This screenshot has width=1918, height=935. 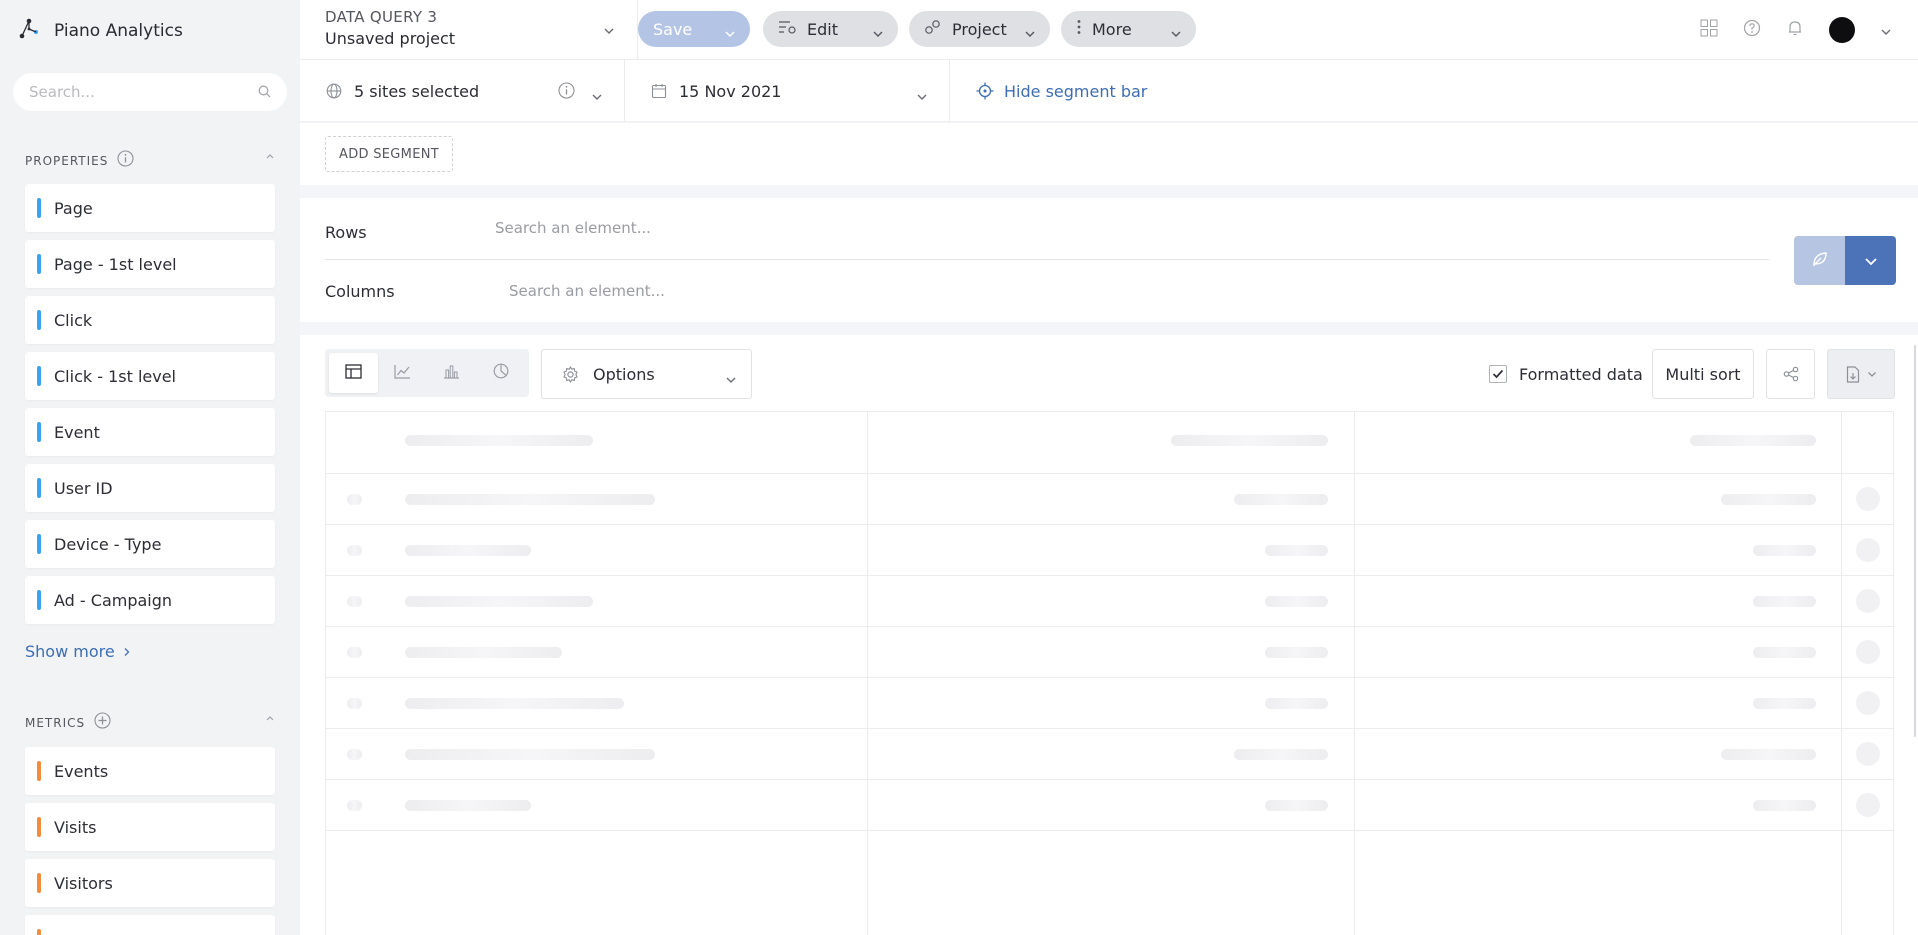 What do you see at coordinates (1842, 30) in the screenshot?
I see `avatar` at bounding box center [1842, 30].